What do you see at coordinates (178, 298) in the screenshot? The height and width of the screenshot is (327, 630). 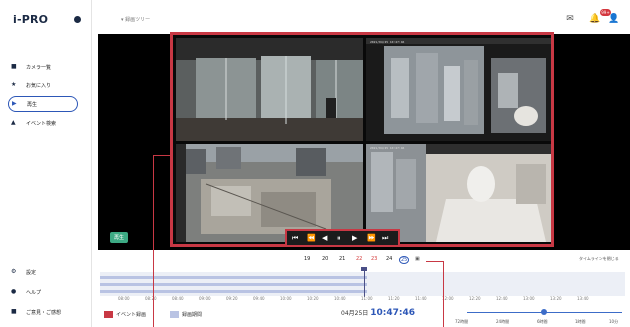 I see `time-tick: 08:40` at bounding box center [178, 298].